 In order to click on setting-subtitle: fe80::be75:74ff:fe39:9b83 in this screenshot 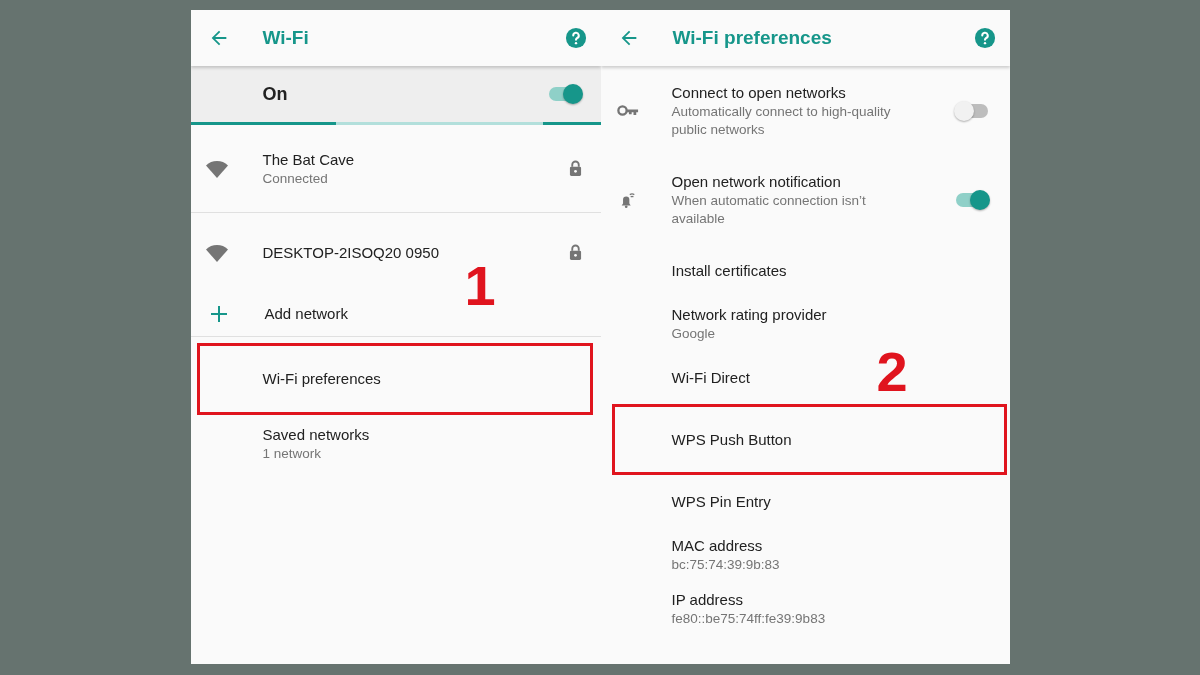, I will do `click(748, 619)`.